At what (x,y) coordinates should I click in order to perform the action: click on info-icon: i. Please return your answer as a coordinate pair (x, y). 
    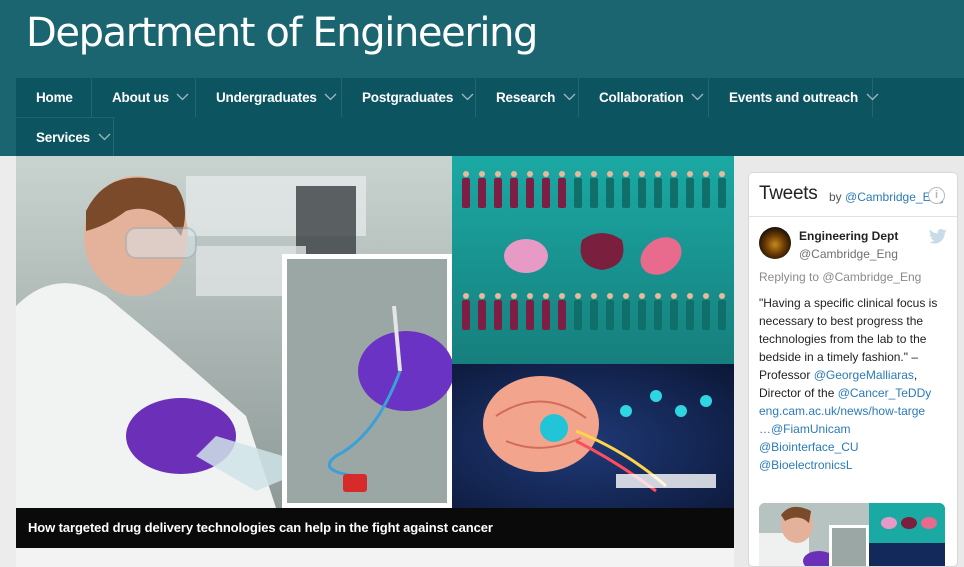
    Looking at the image, I should click on (936, 195).